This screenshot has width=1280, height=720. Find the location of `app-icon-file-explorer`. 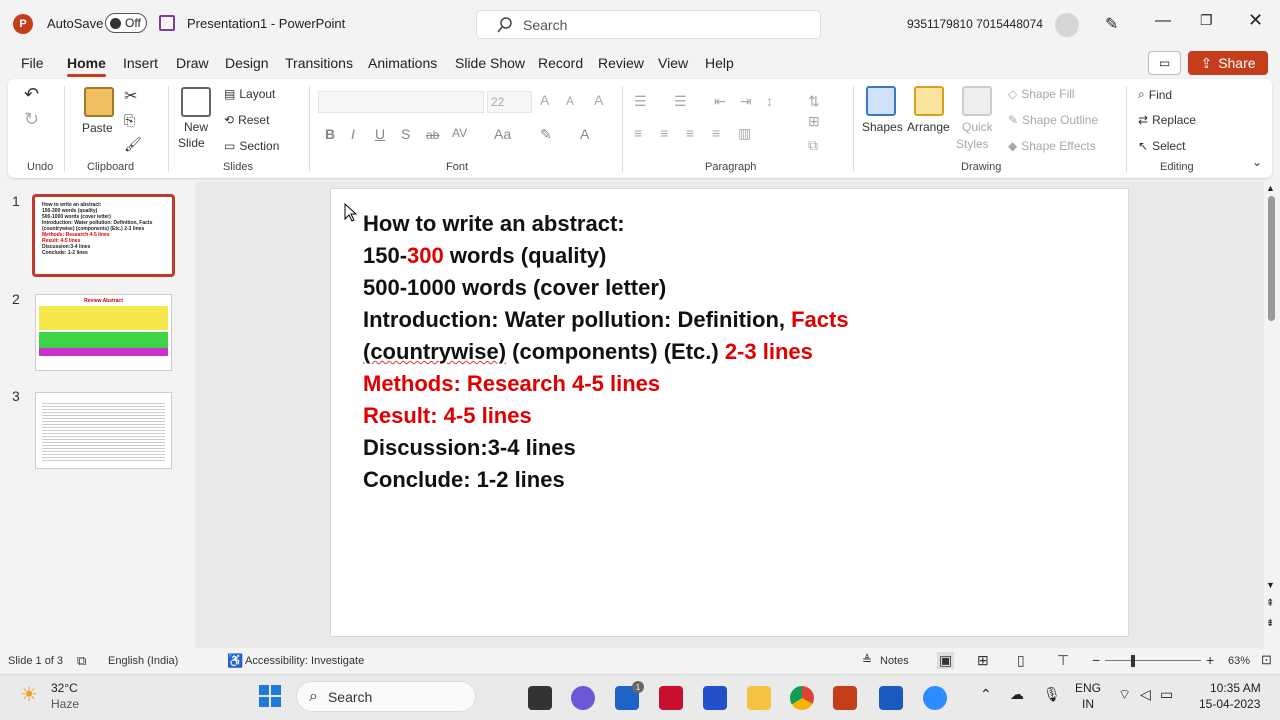

app-icon-file-explorer is located at coordinates (759, 698).